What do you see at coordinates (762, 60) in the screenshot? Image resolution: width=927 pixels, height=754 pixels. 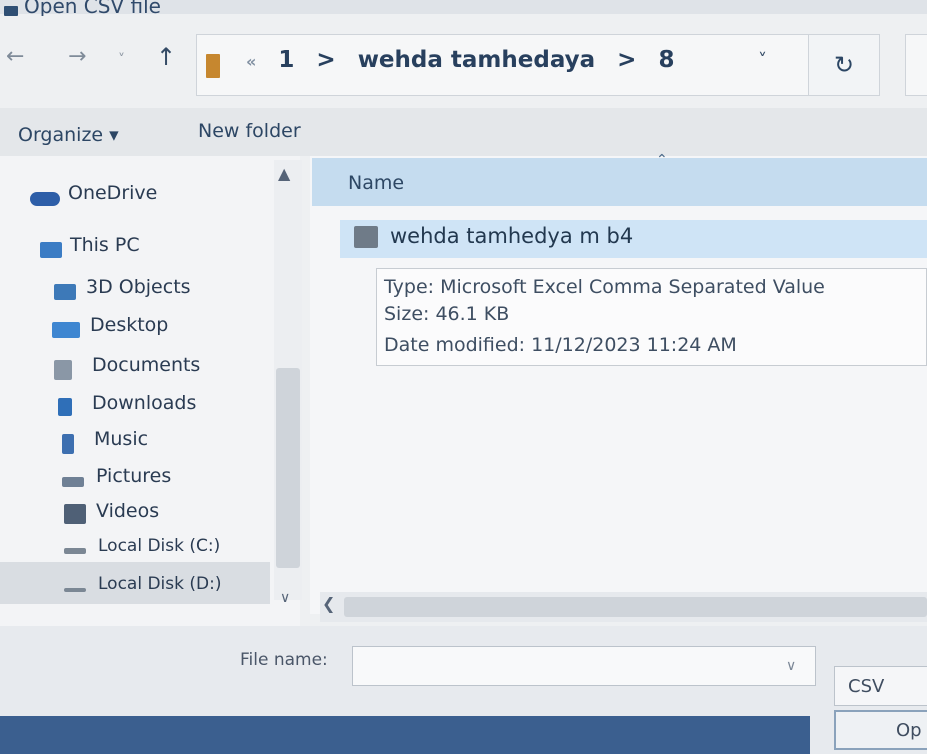 I see `address-dropdown-icon: ˅` at bounding box center [762, 60].